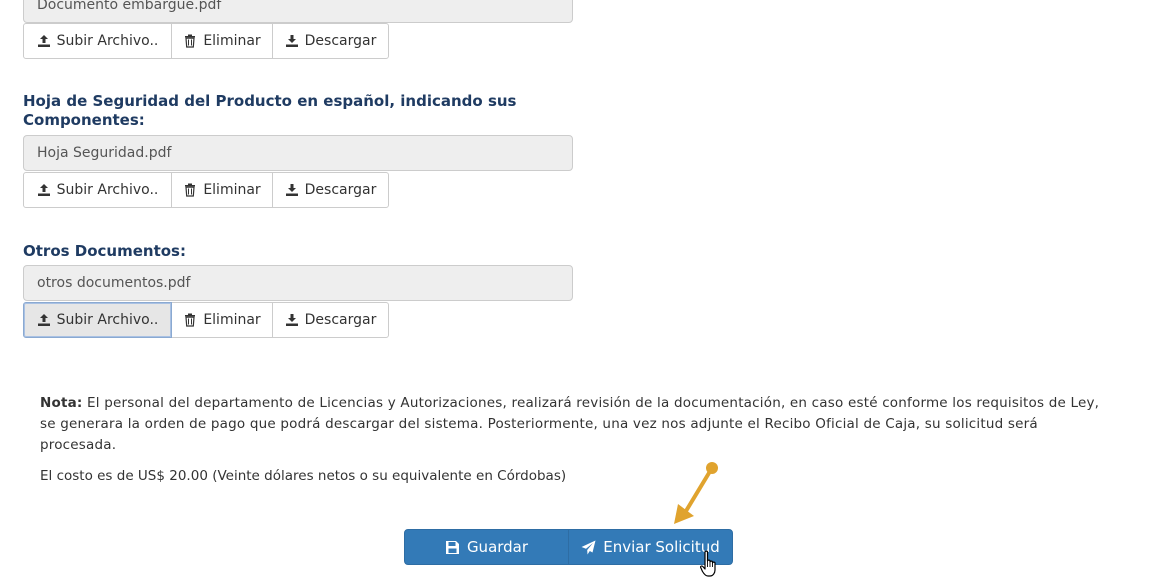  I want to click on file-name: Documento embargue.pdf, so click(129, 6).